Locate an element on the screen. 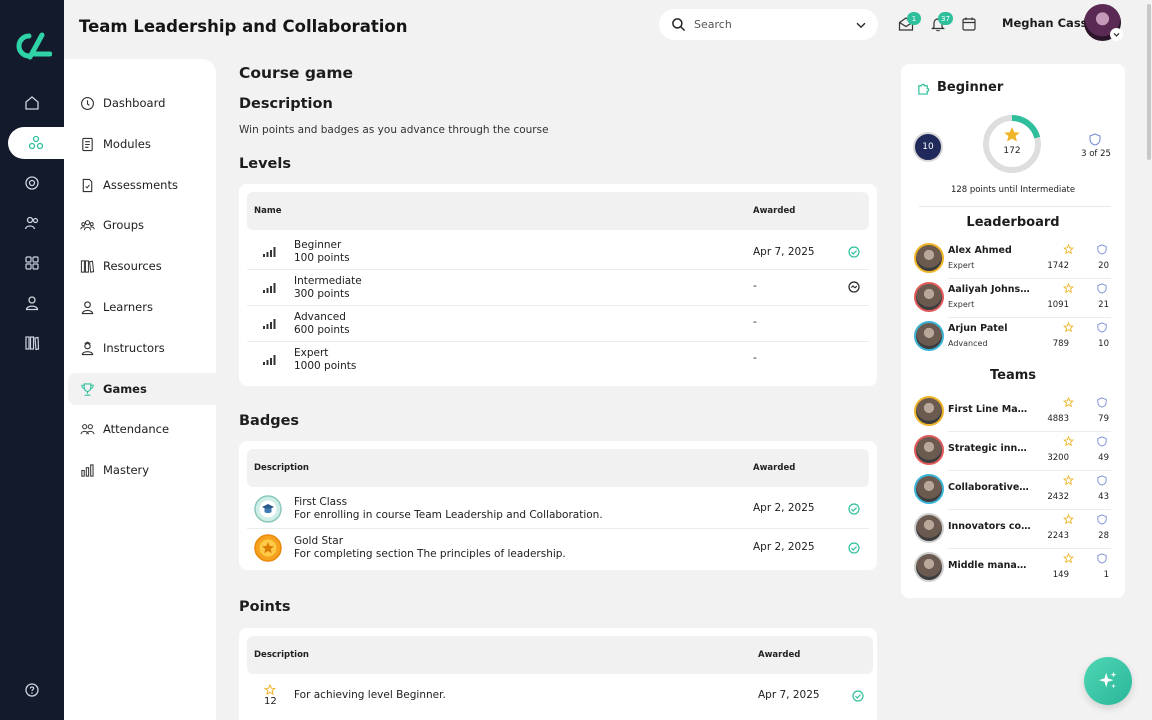 The image size is (1152, 720). badges-value: 49 is located at coordinates (1103, 458).